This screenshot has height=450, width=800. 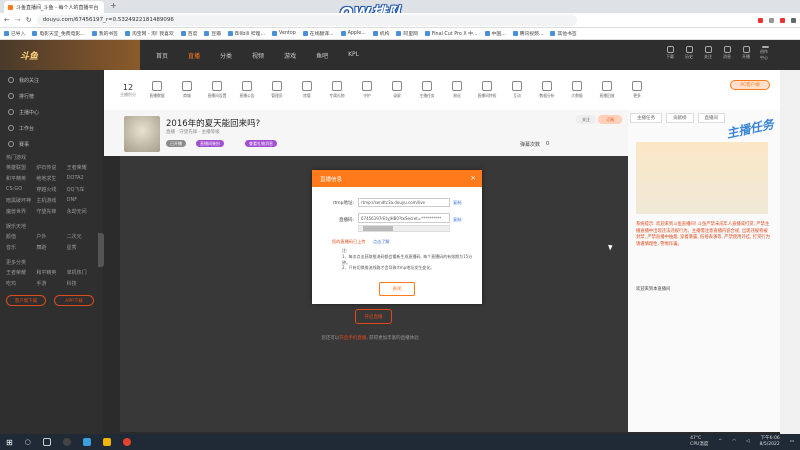 I want to click on sidebar-item: 工作台, so click(x=51, y=128).